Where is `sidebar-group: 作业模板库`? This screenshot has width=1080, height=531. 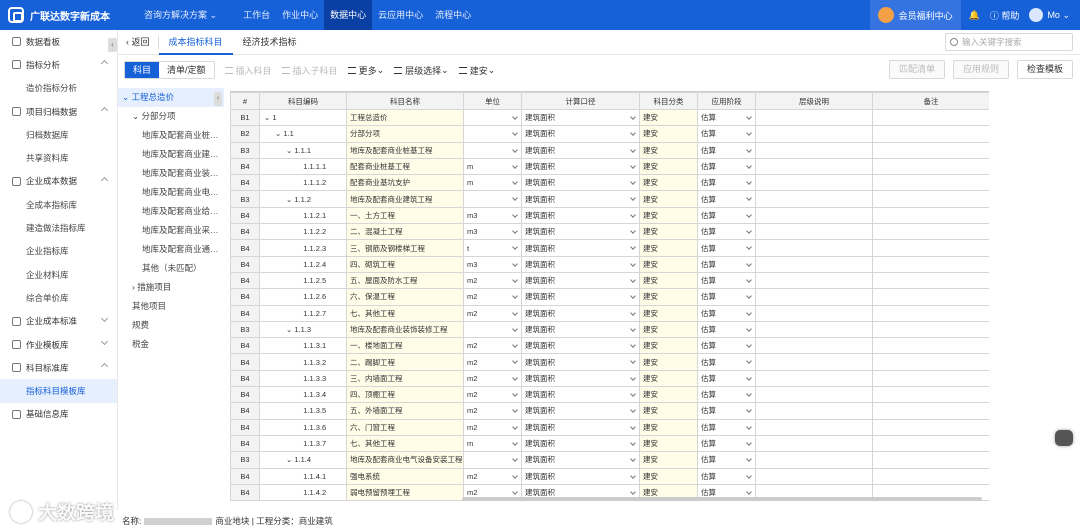 sidebar-group: 作业模板库 is located at coordinates (58, 344).